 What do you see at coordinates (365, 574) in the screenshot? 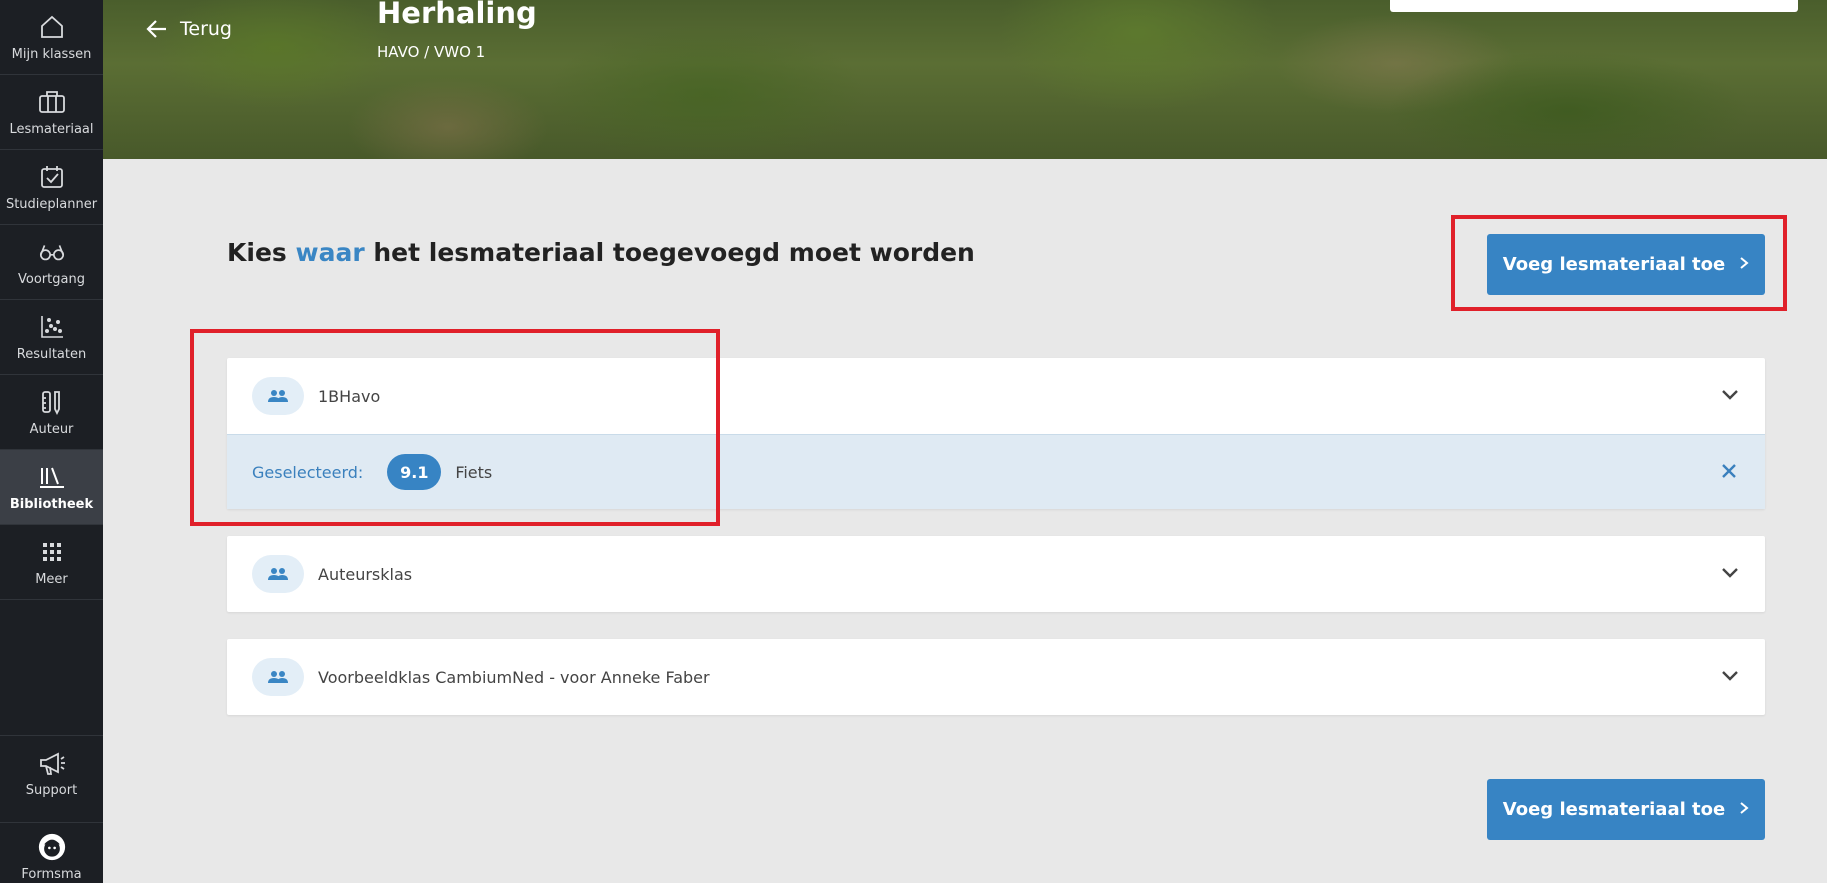
I see `class-name: Auteursklas` at bounding box center [365, 574].